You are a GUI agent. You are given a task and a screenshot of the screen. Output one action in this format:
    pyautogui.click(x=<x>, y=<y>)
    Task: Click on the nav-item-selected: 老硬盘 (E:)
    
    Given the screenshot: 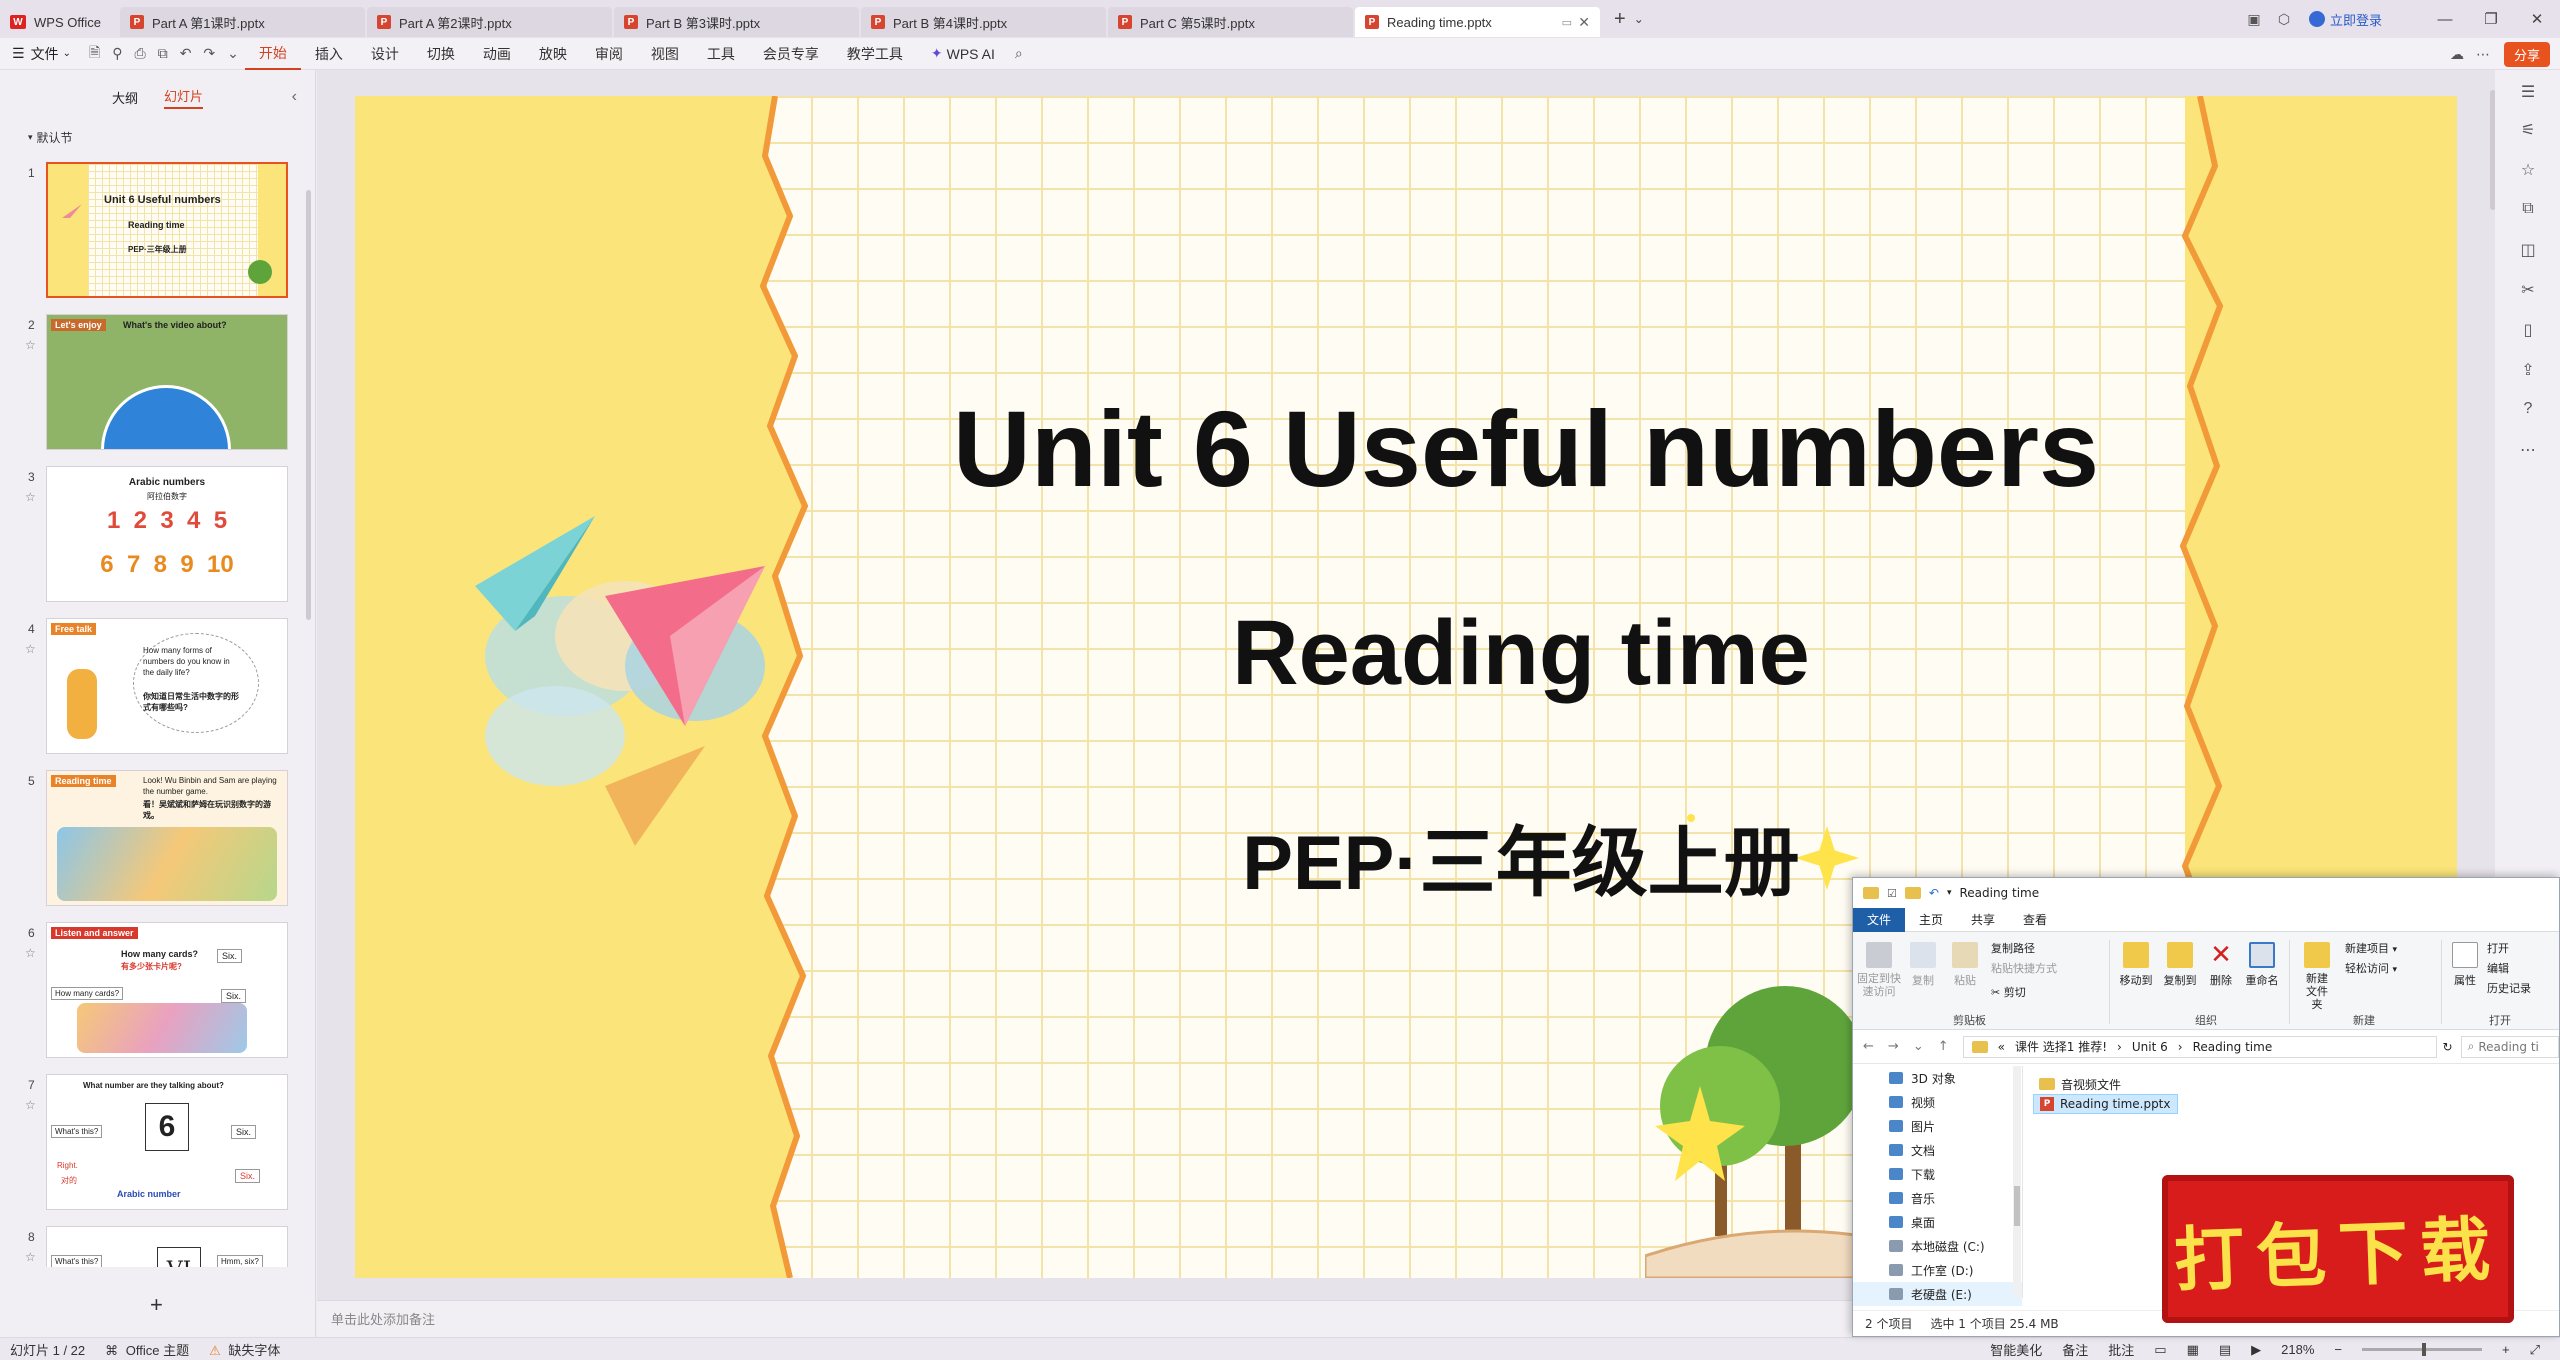 What is the action you would take?
    pyautogui.click(x=1937, y=1294)
    